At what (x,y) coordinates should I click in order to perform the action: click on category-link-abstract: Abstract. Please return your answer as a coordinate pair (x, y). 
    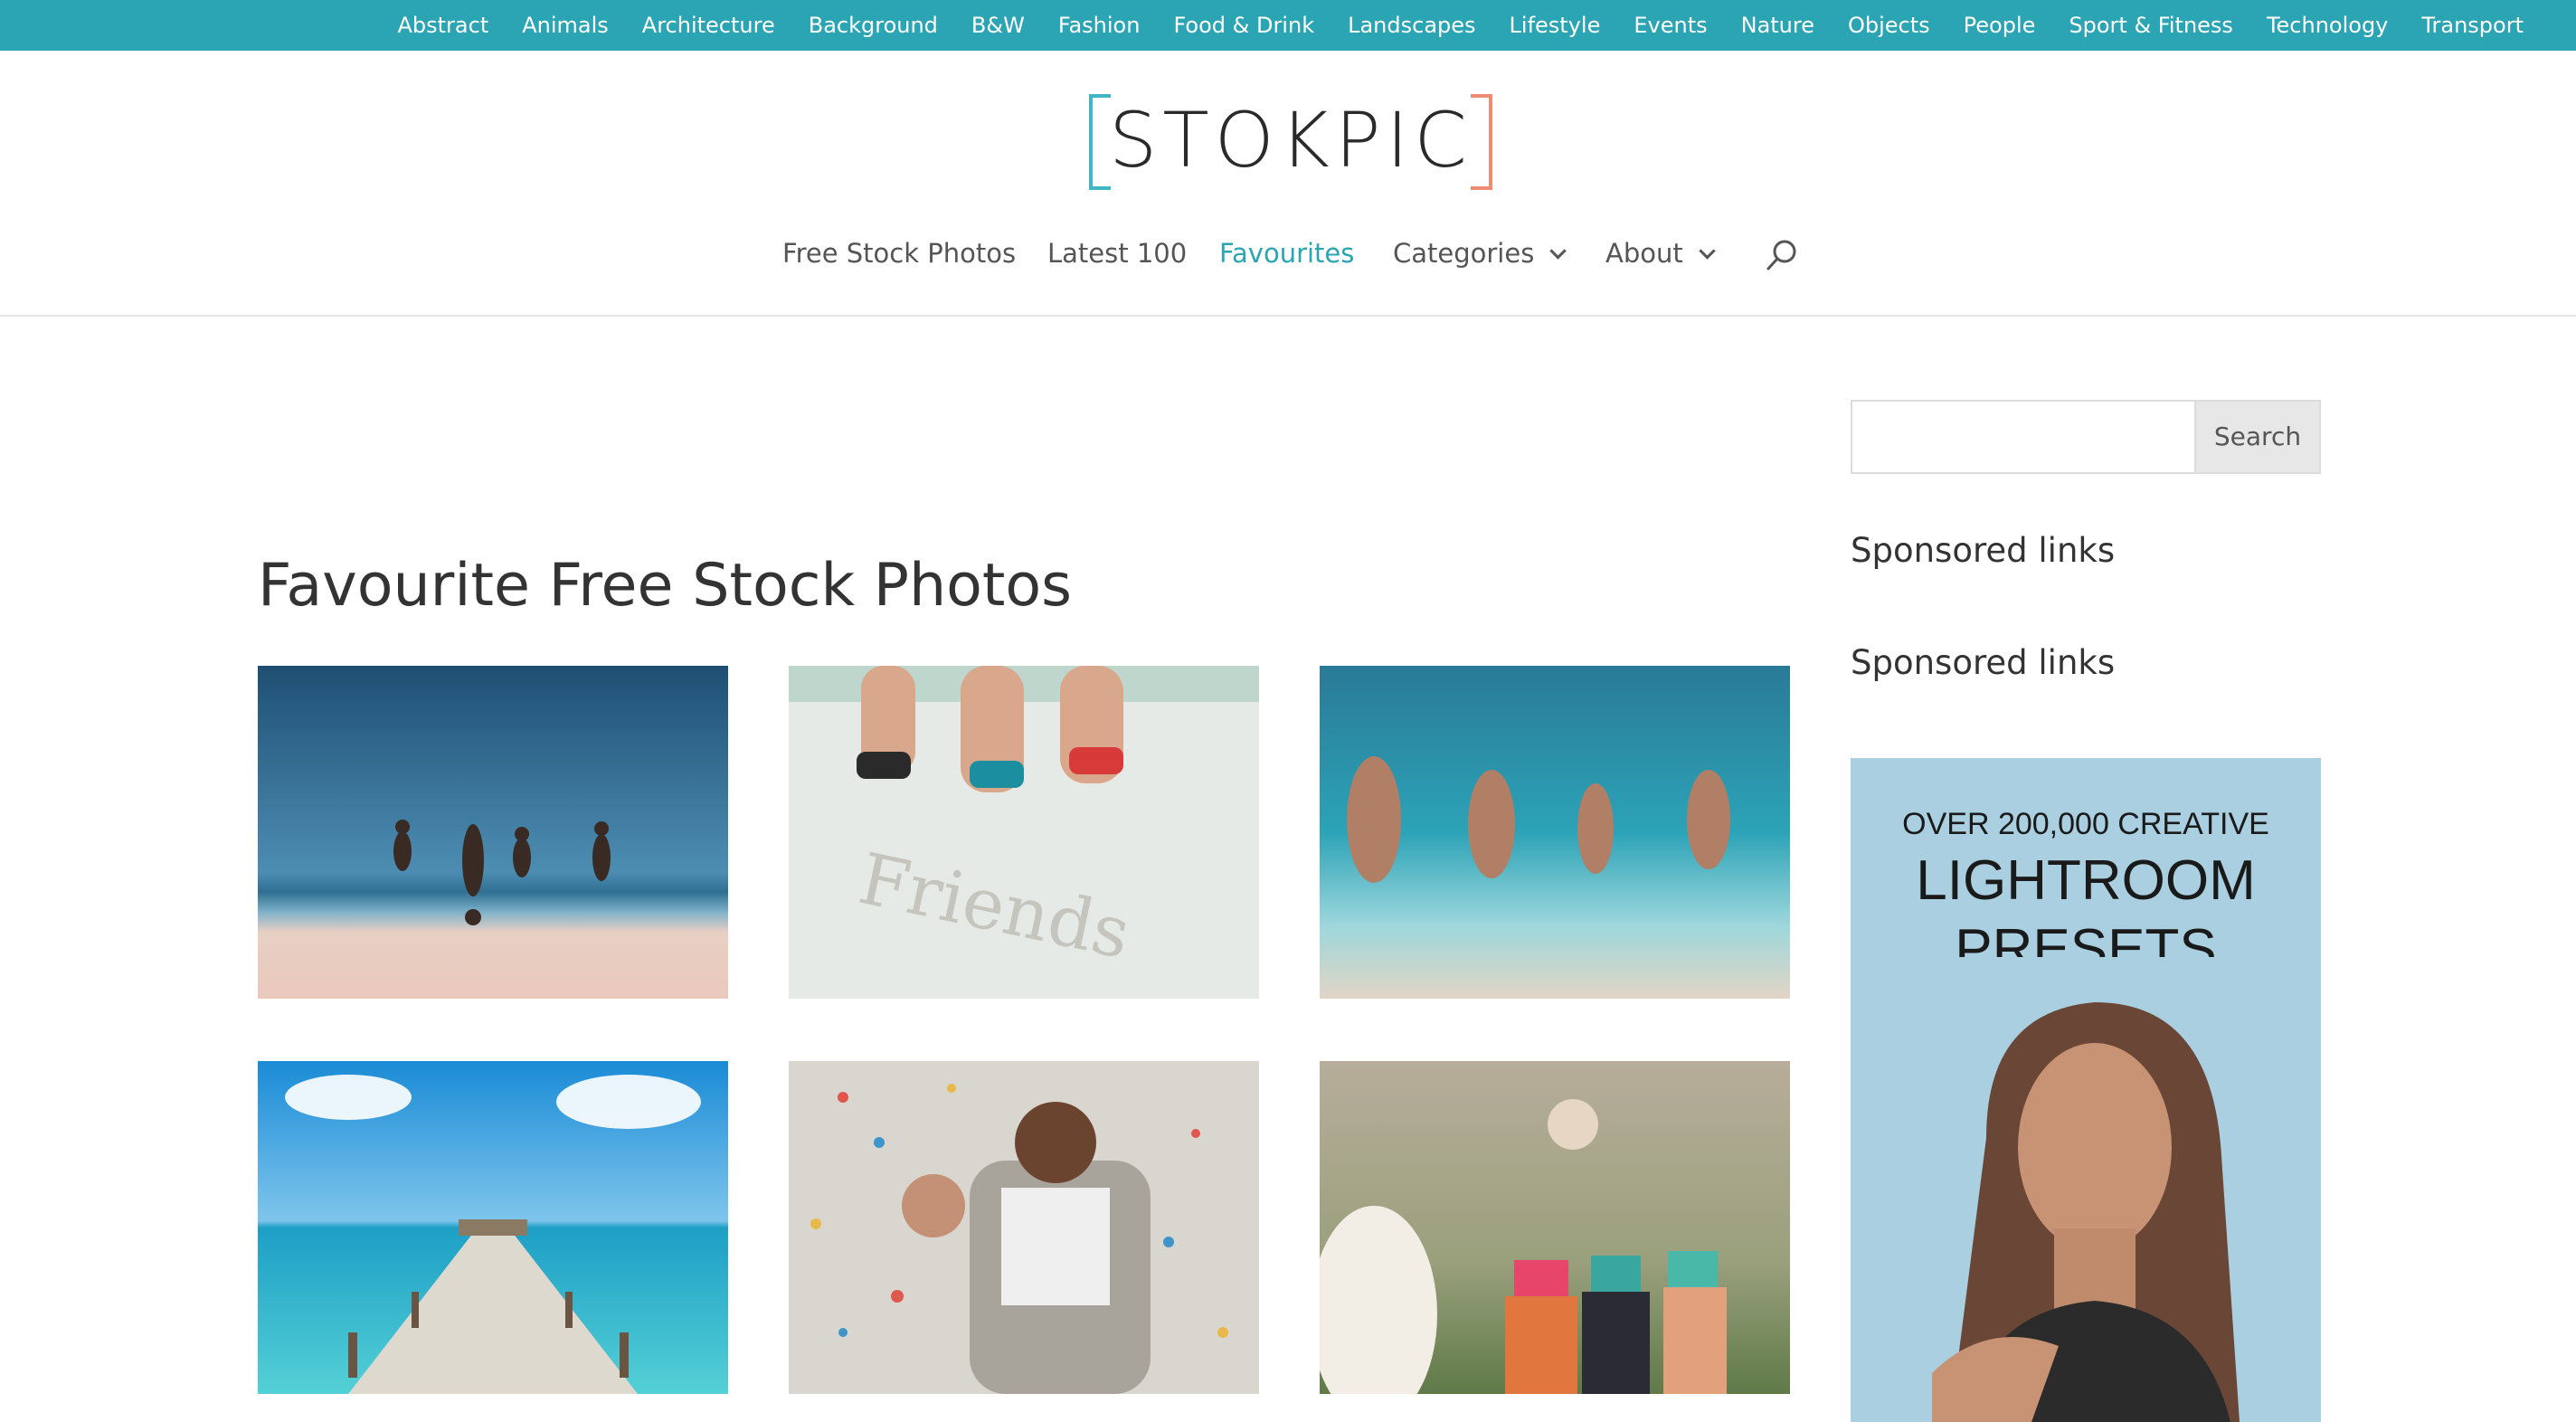
    Looking at the image, I should click on (443, 26).